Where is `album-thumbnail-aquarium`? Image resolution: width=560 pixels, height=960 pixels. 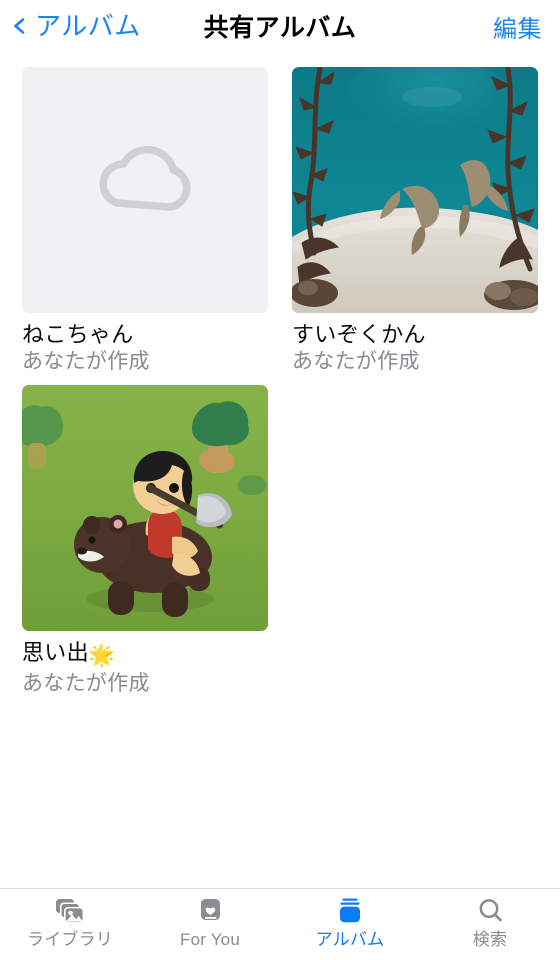 album-thumbnail-aquarium is located at coordinates (415, 190).